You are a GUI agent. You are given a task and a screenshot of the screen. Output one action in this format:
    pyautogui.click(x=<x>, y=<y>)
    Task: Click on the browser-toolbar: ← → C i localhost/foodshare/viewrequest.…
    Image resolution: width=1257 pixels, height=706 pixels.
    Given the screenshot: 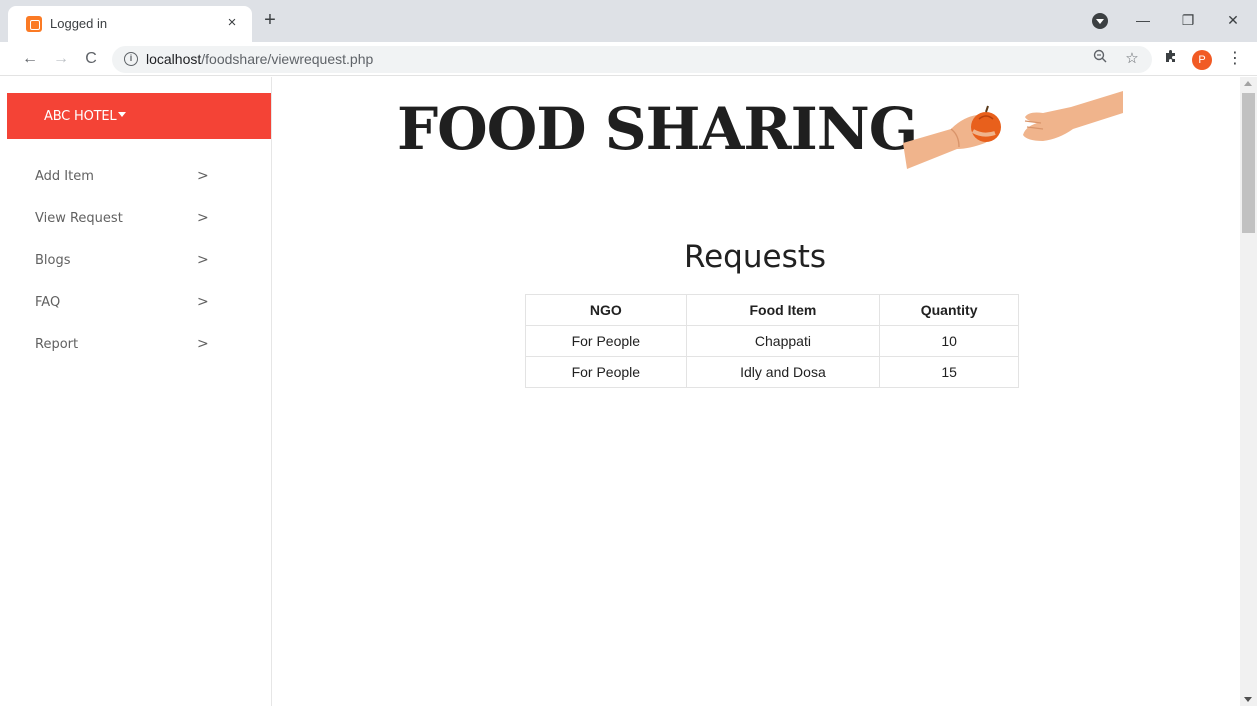 What is the action you would take?
    pyautogui.click(x=628, y=59)
    